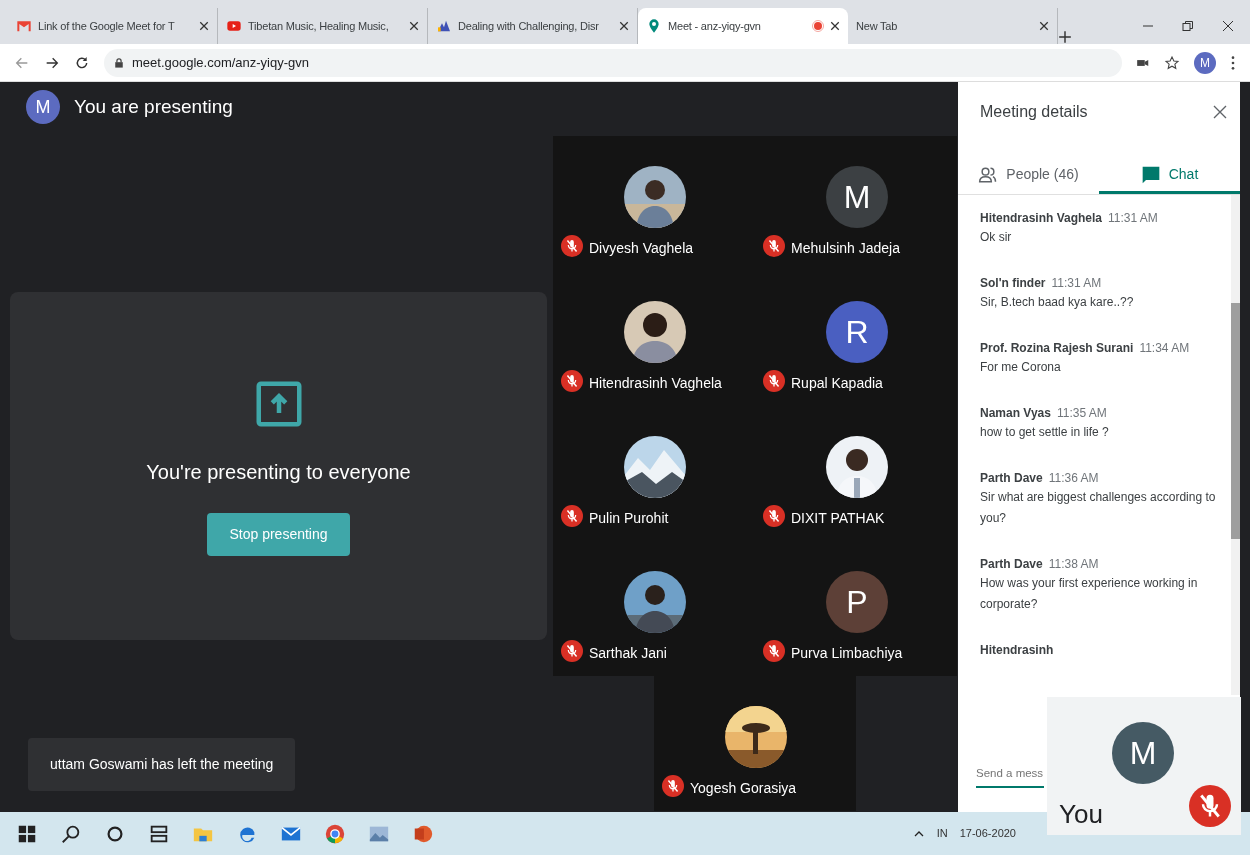 This screenshot has width=1250, height=855. I want to click on message-sender: Prof. Rozina Rajesh Surani, so click(1057, 348).